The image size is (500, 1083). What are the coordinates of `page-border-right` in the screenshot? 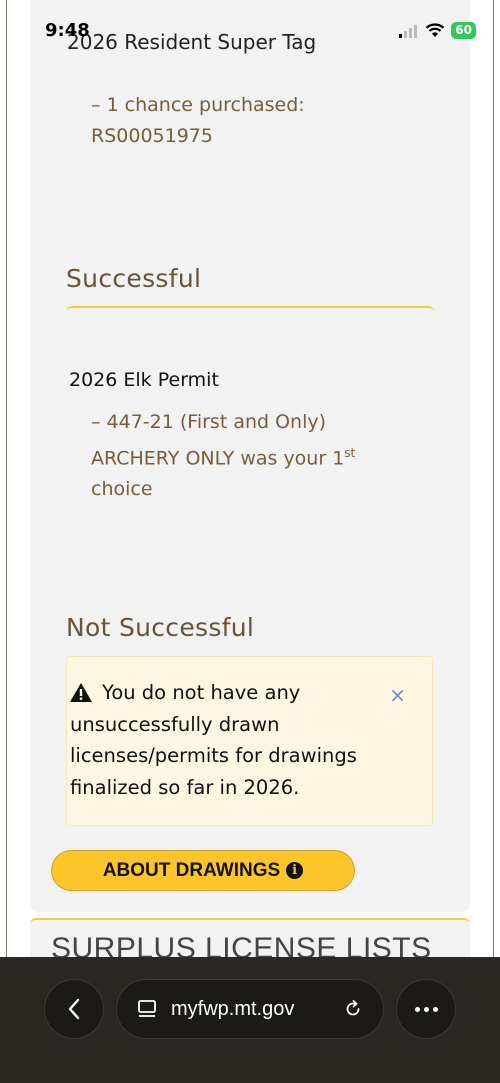 It's located at (493, 541).